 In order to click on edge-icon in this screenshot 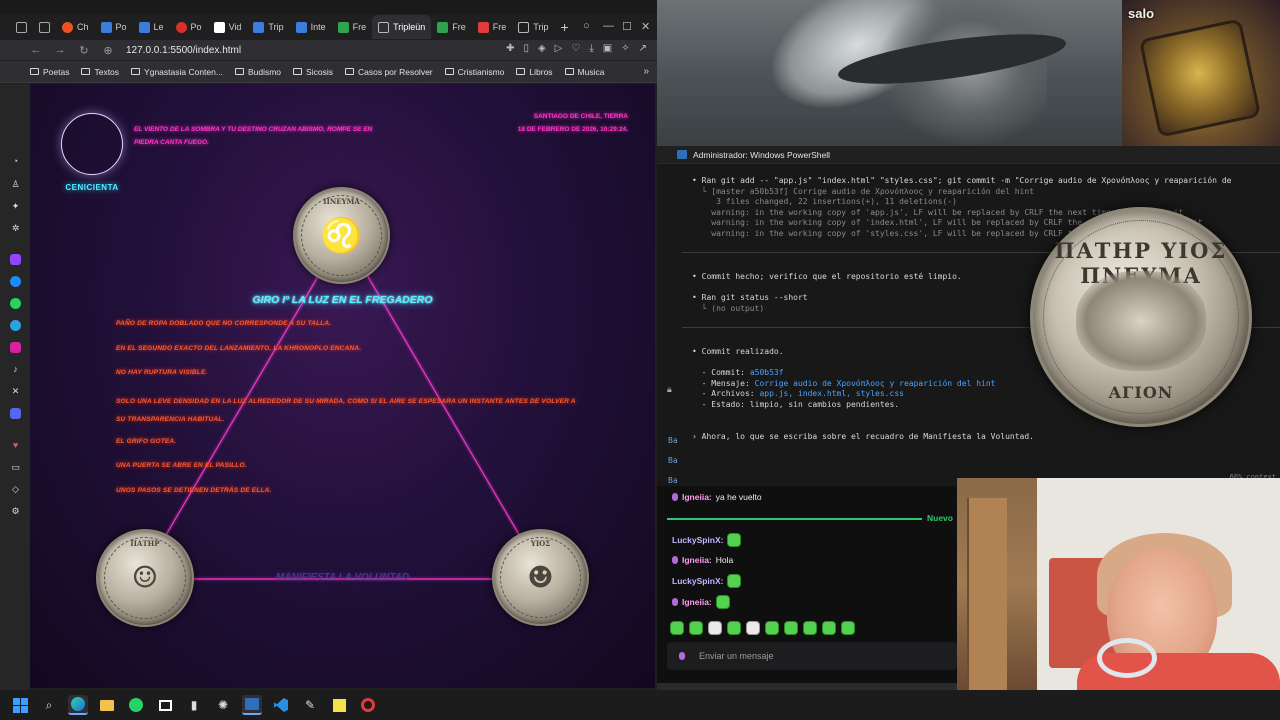, I will do `click(78, 705)`.